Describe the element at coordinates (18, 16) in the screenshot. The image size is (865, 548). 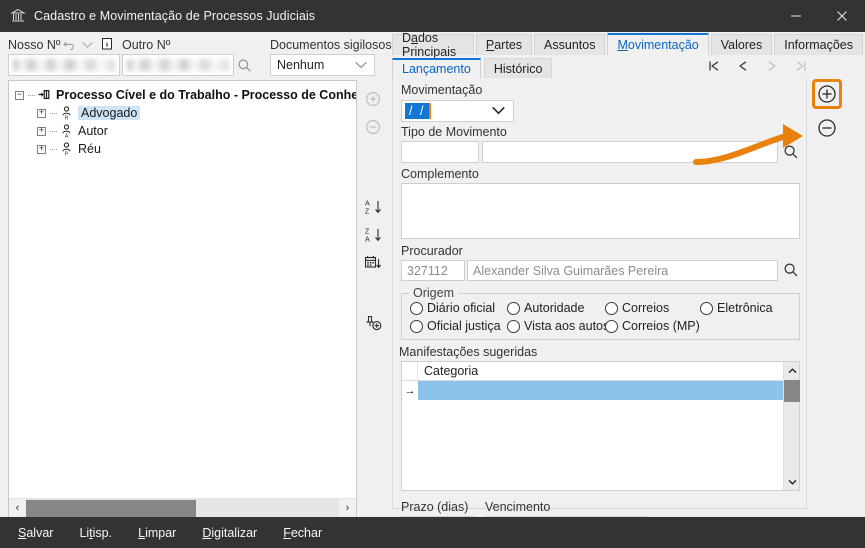
I see `court-building-icon` at that location.